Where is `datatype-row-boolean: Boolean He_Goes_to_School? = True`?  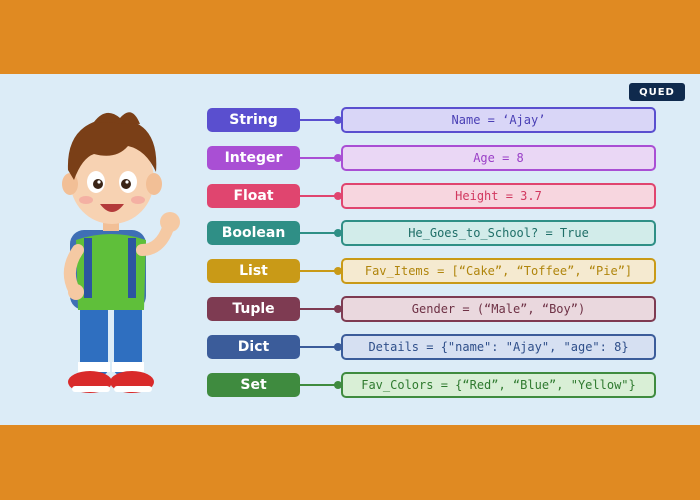 datatype-row-boolean: Boolean He_Goes_to_School? = True is located at coordinates (431, 233).